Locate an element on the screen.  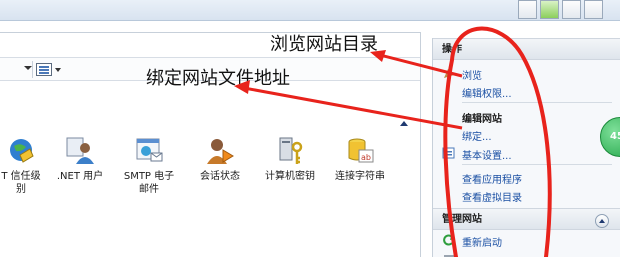
feature-label: T 信任级 别 is located at coordinates (21, 183).